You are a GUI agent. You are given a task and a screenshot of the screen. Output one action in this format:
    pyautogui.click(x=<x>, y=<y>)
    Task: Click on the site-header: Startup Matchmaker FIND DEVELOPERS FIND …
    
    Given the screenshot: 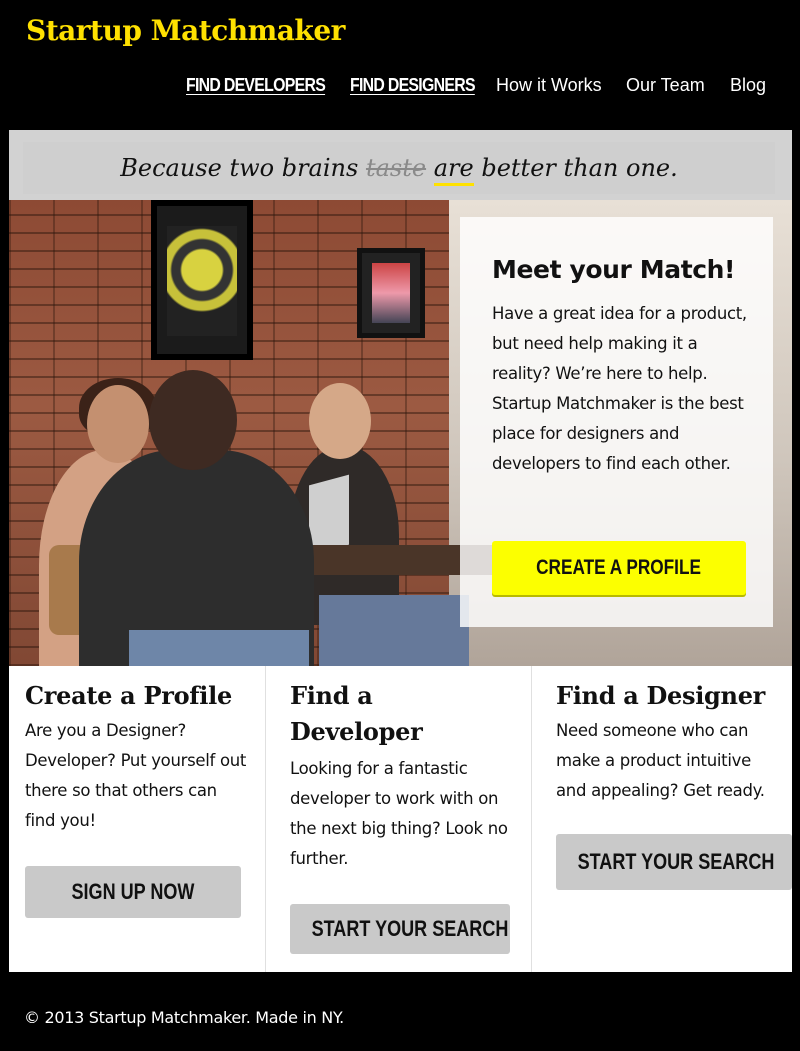 What is the action you would take?
    pyautogui.click(x=400, y=61)
    